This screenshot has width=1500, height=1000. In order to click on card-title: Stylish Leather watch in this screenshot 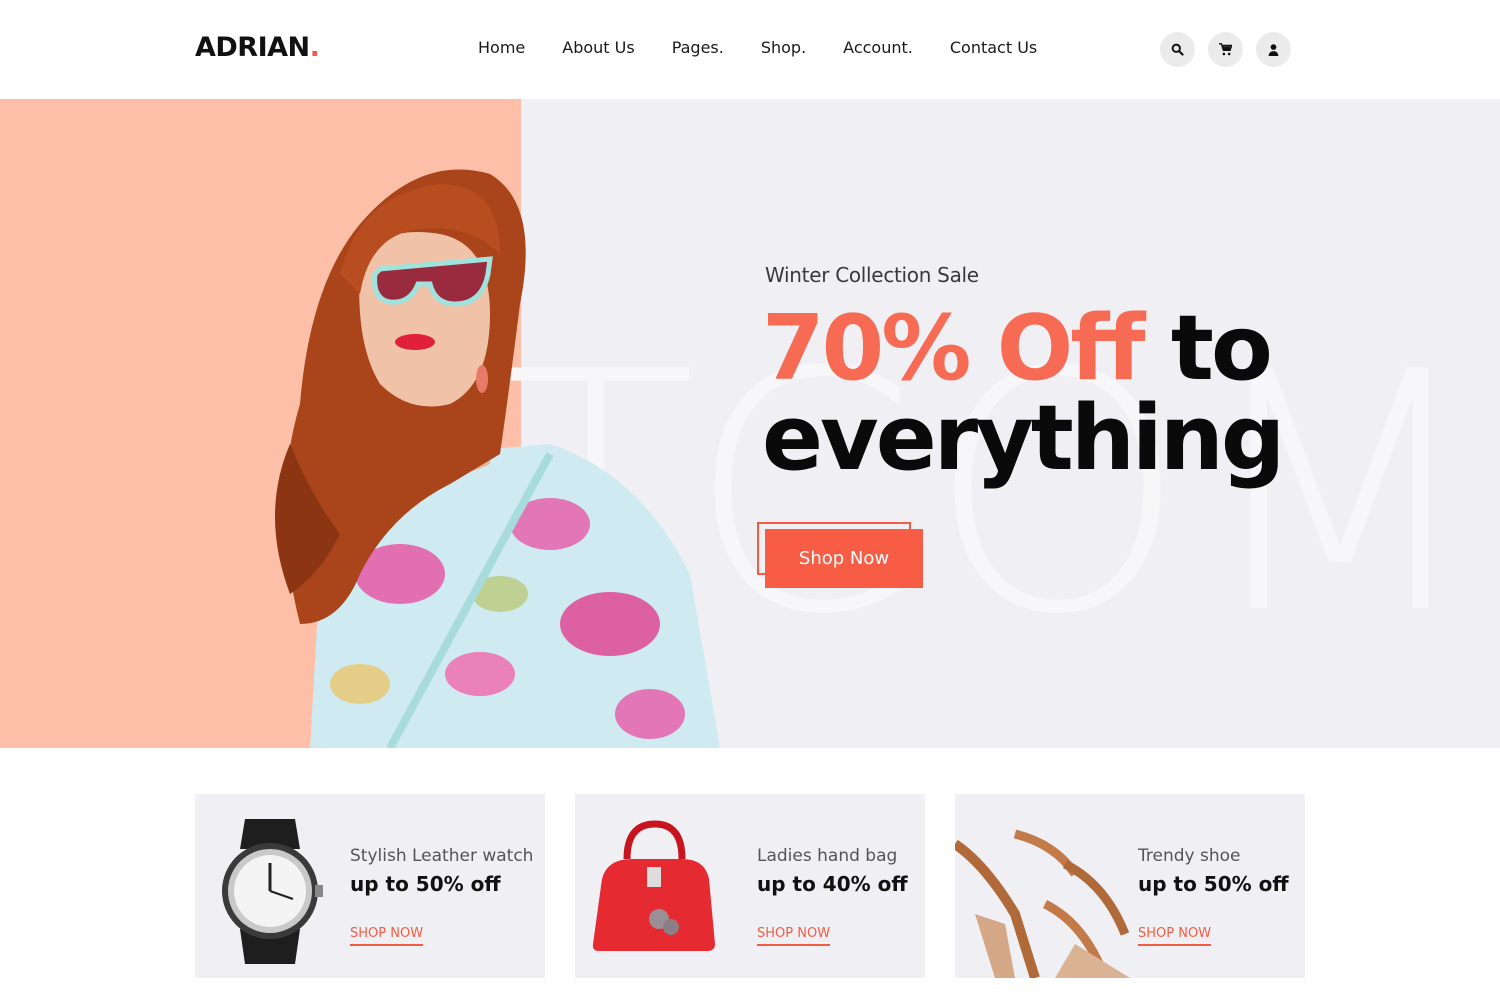, I will do `click(442, 856)`.